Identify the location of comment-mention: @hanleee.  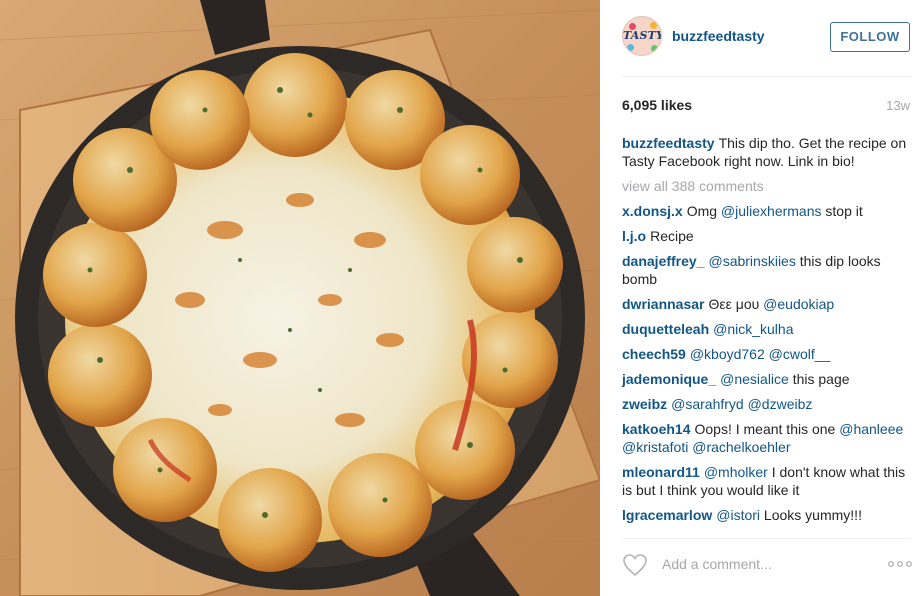
(871, 429).